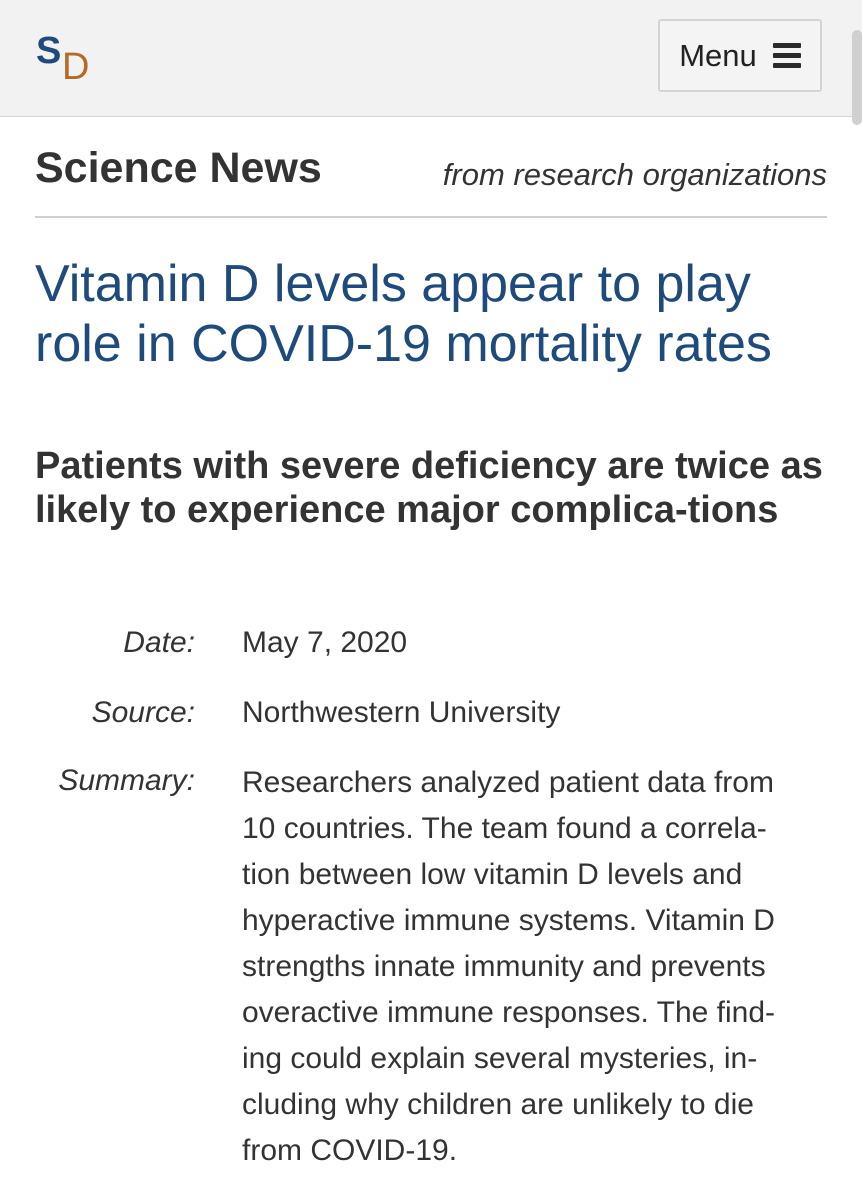 The width and height of the screenshot is (862, 1200). I want to click on menu-button: Menu, so click(740, 55).